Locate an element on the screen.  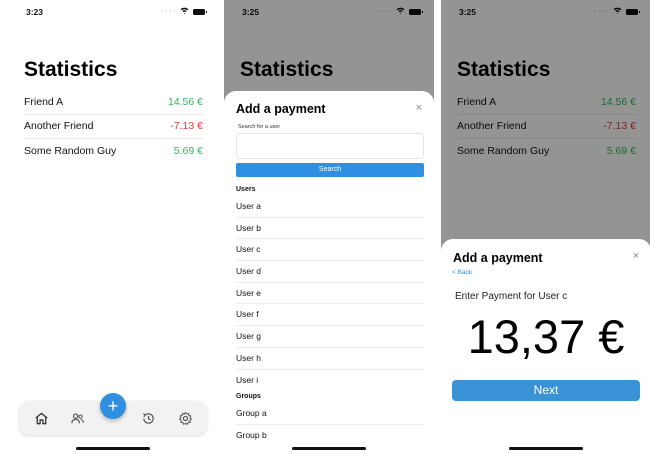
friend-name: Another Friend is located at coordinates (59, 126).